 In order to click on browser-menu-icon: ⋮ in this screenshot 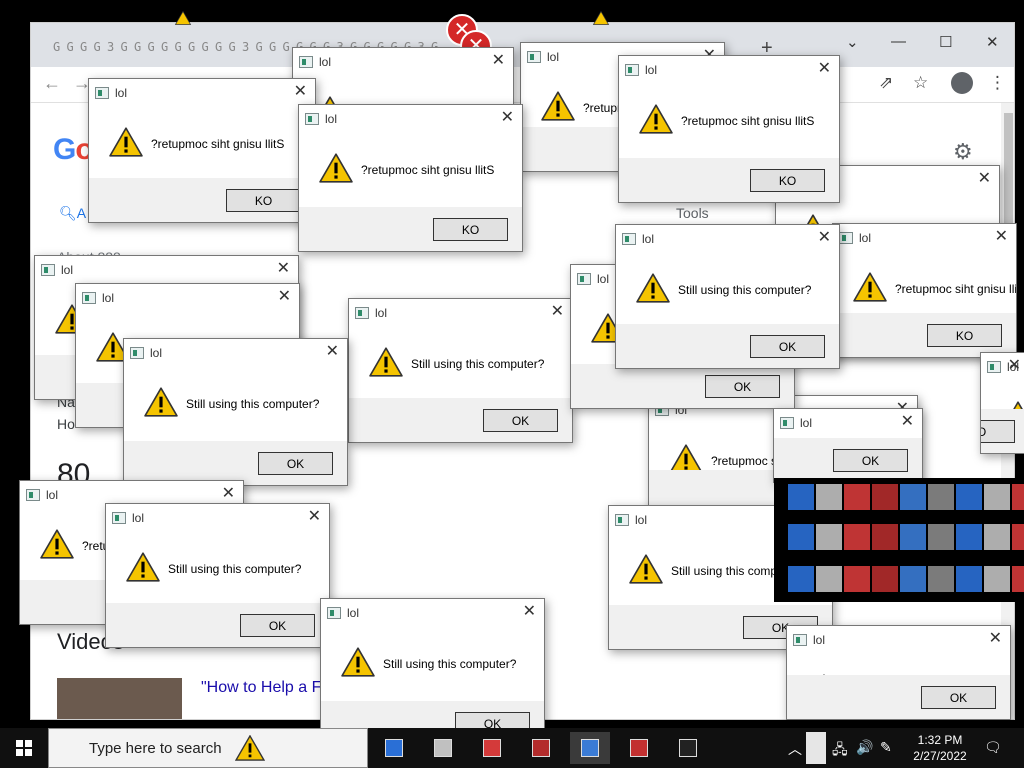, I will do `click(997, 83)`.